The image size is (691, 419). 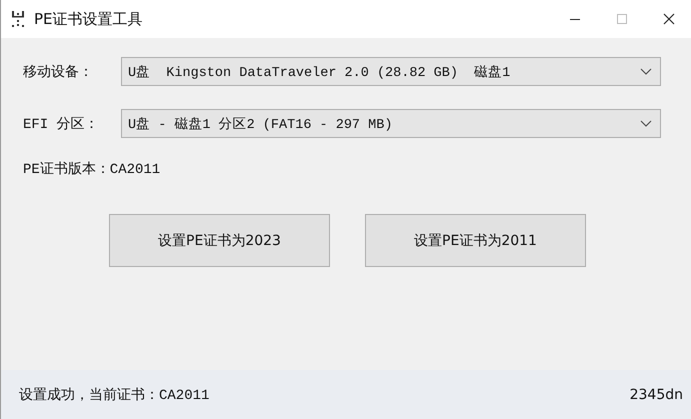 I want to click on field-label: EFI 分区：, so click(x=61, y=124).